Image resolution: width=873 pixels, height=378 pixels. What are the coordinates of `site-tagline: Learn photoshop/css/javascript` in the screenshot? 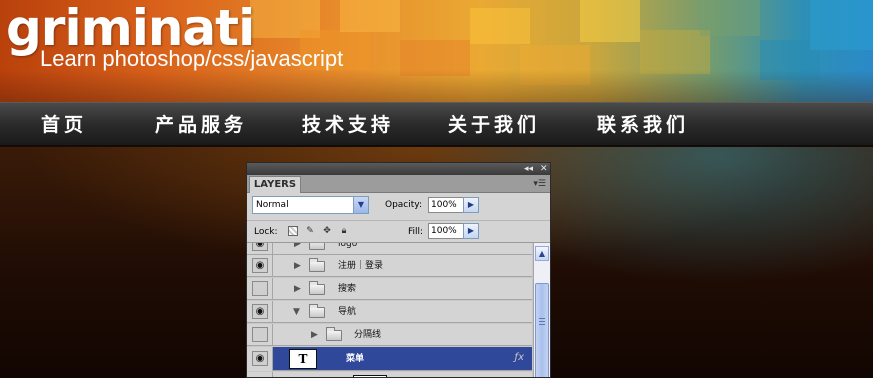 It's located at (192, 58).